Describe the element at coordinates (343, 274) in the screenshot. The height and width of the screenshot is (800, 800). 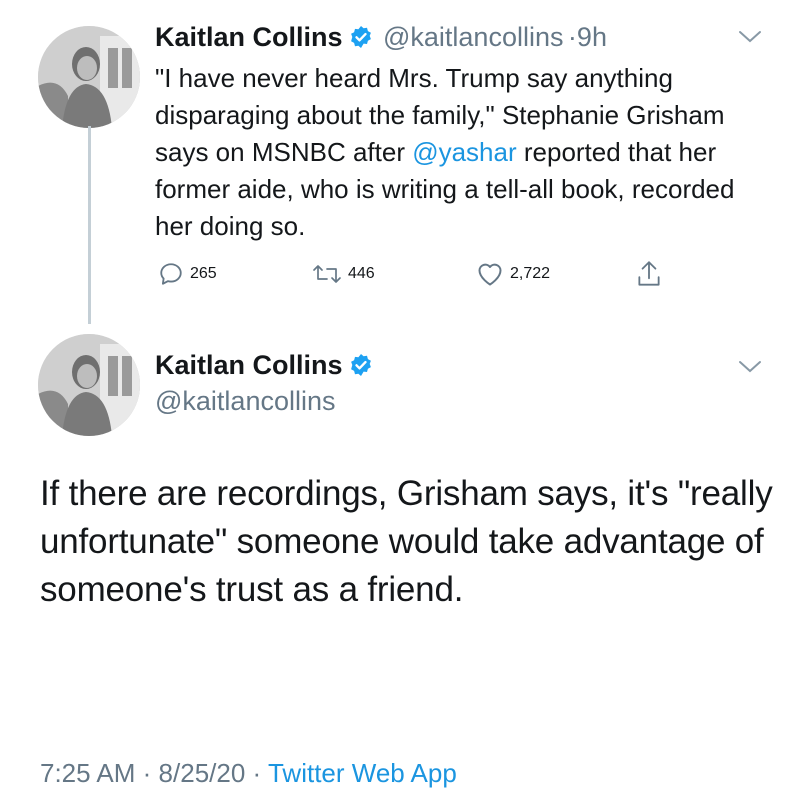
I see `retweet-button: 446` at that location.